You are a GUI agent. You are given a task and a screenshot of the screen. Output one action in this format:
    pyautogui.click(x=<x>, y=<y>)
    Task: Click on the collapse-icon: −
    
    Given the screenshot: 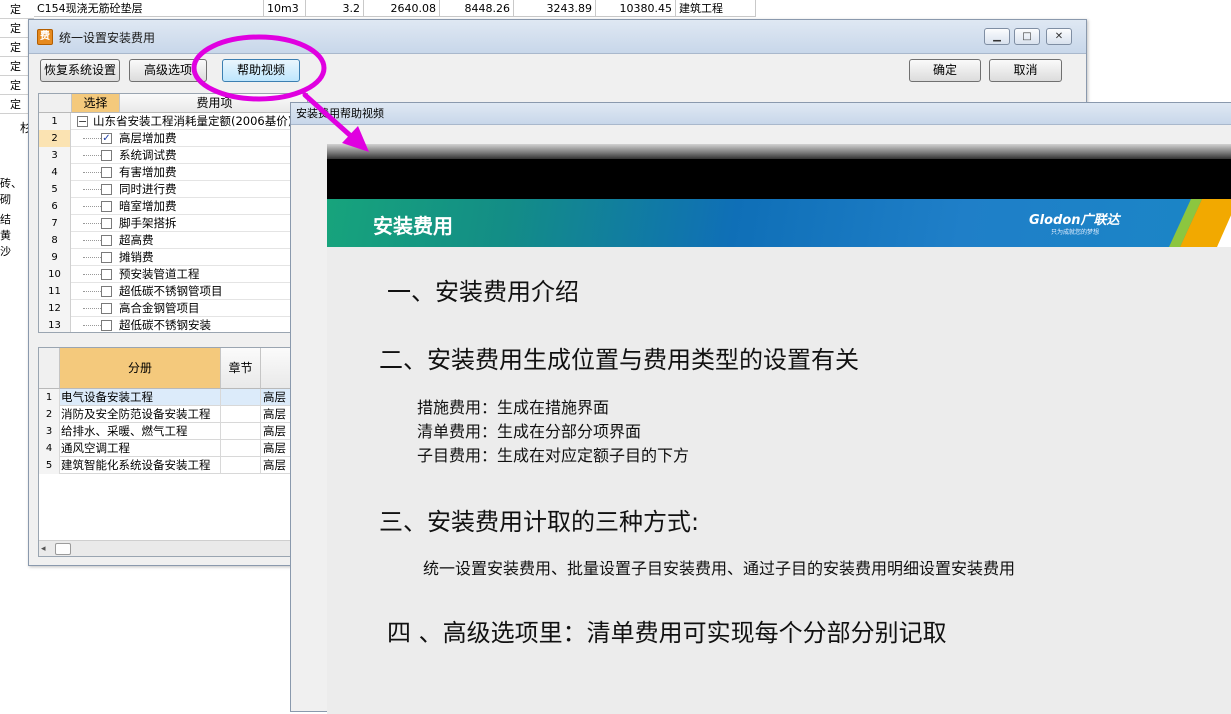 What is the action you would take?
    pyautogui.click(x=82, y=121)
    